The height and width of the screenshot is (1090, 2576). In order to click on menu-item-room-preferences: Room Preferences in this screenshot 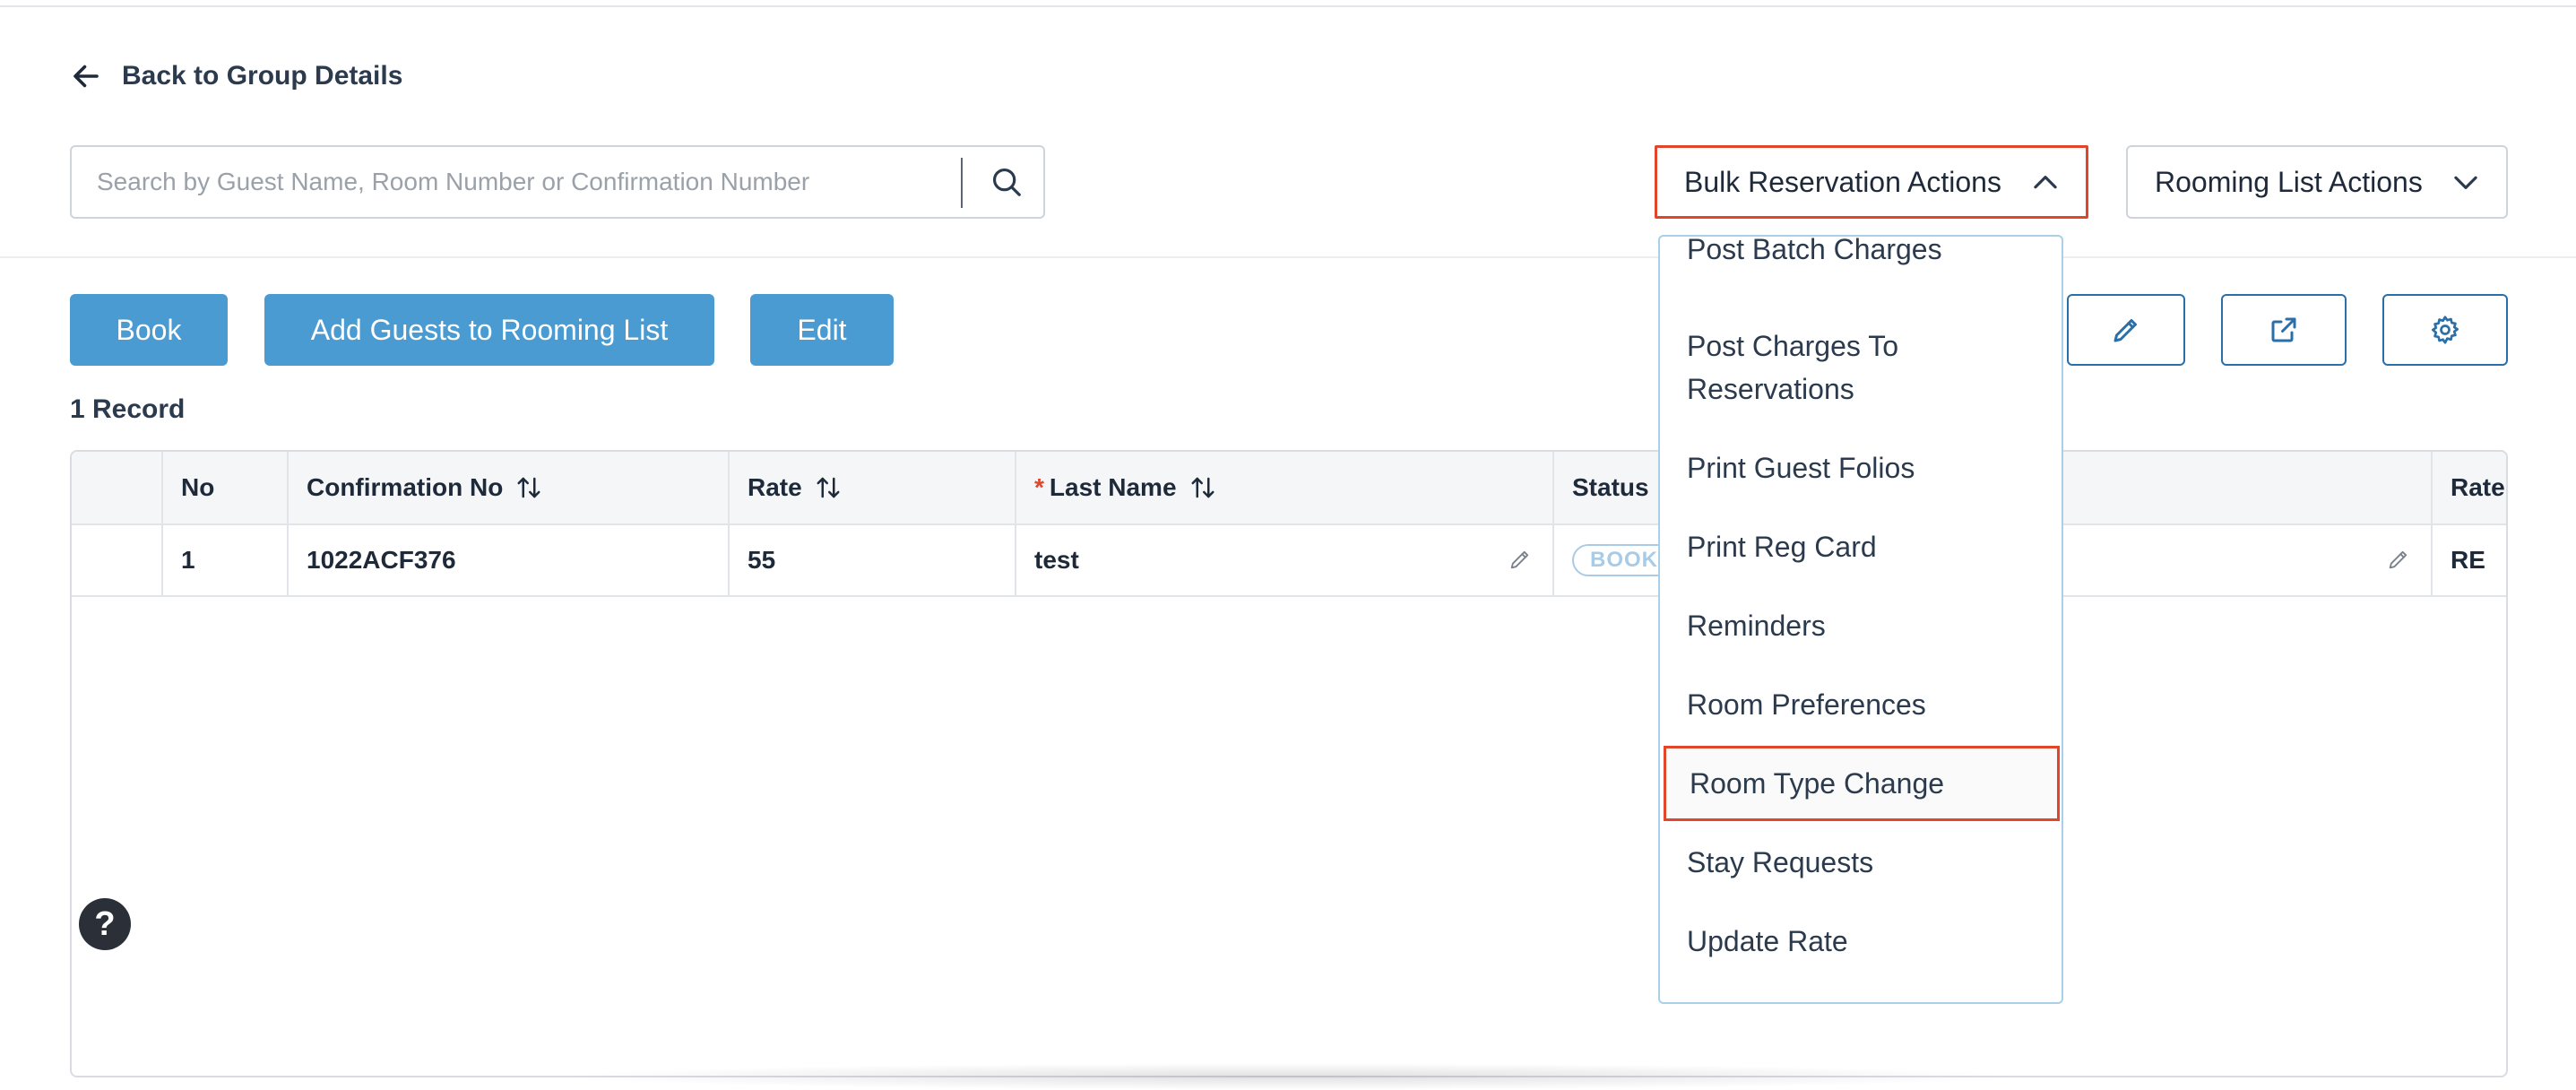, I will do `click(1861, 704)`.